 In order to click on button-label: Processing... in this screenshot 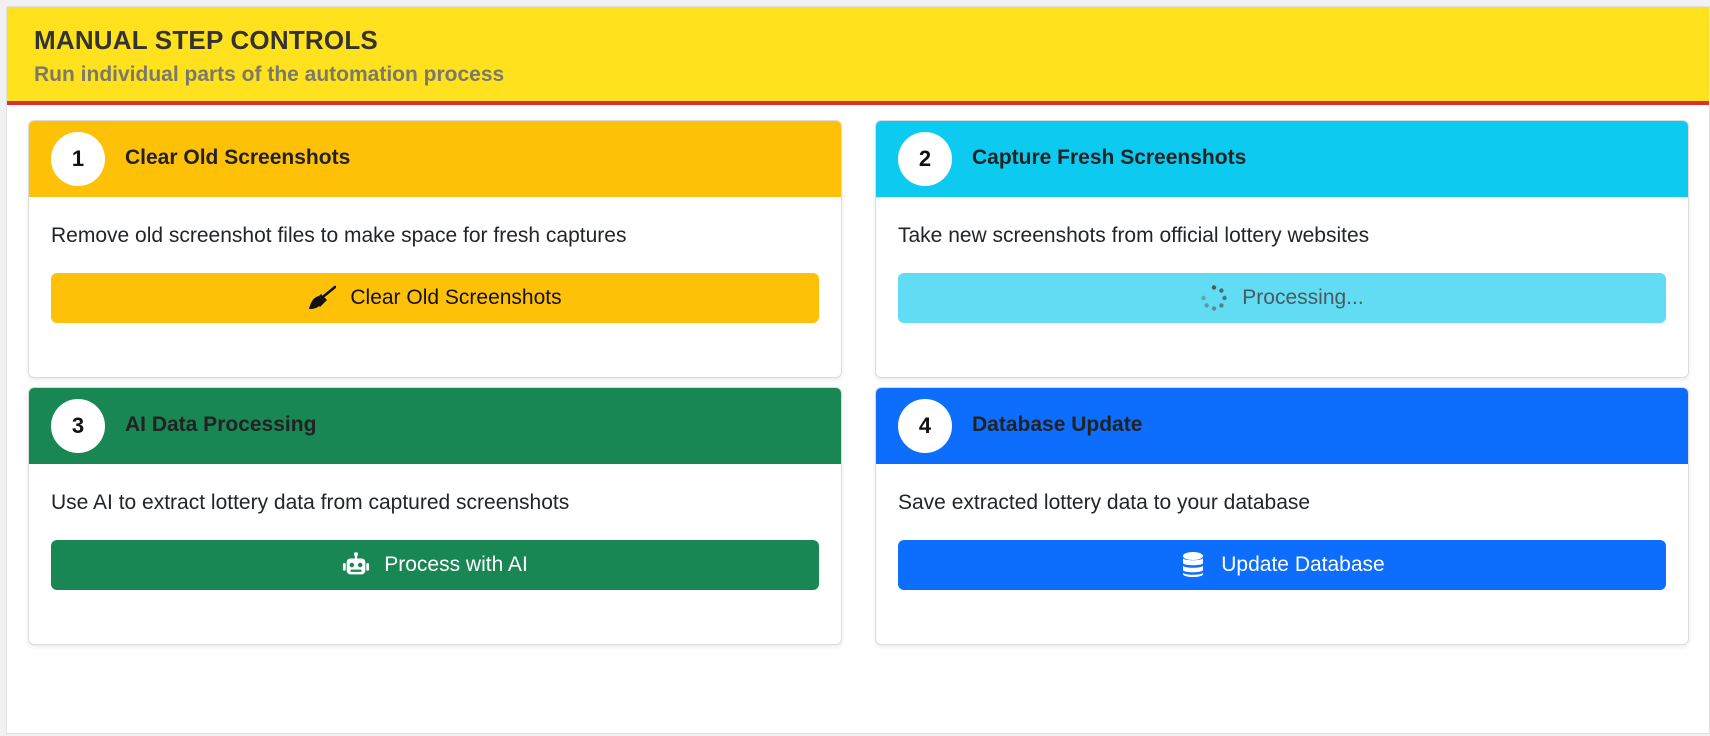, I will do `click(1303, 297)`.